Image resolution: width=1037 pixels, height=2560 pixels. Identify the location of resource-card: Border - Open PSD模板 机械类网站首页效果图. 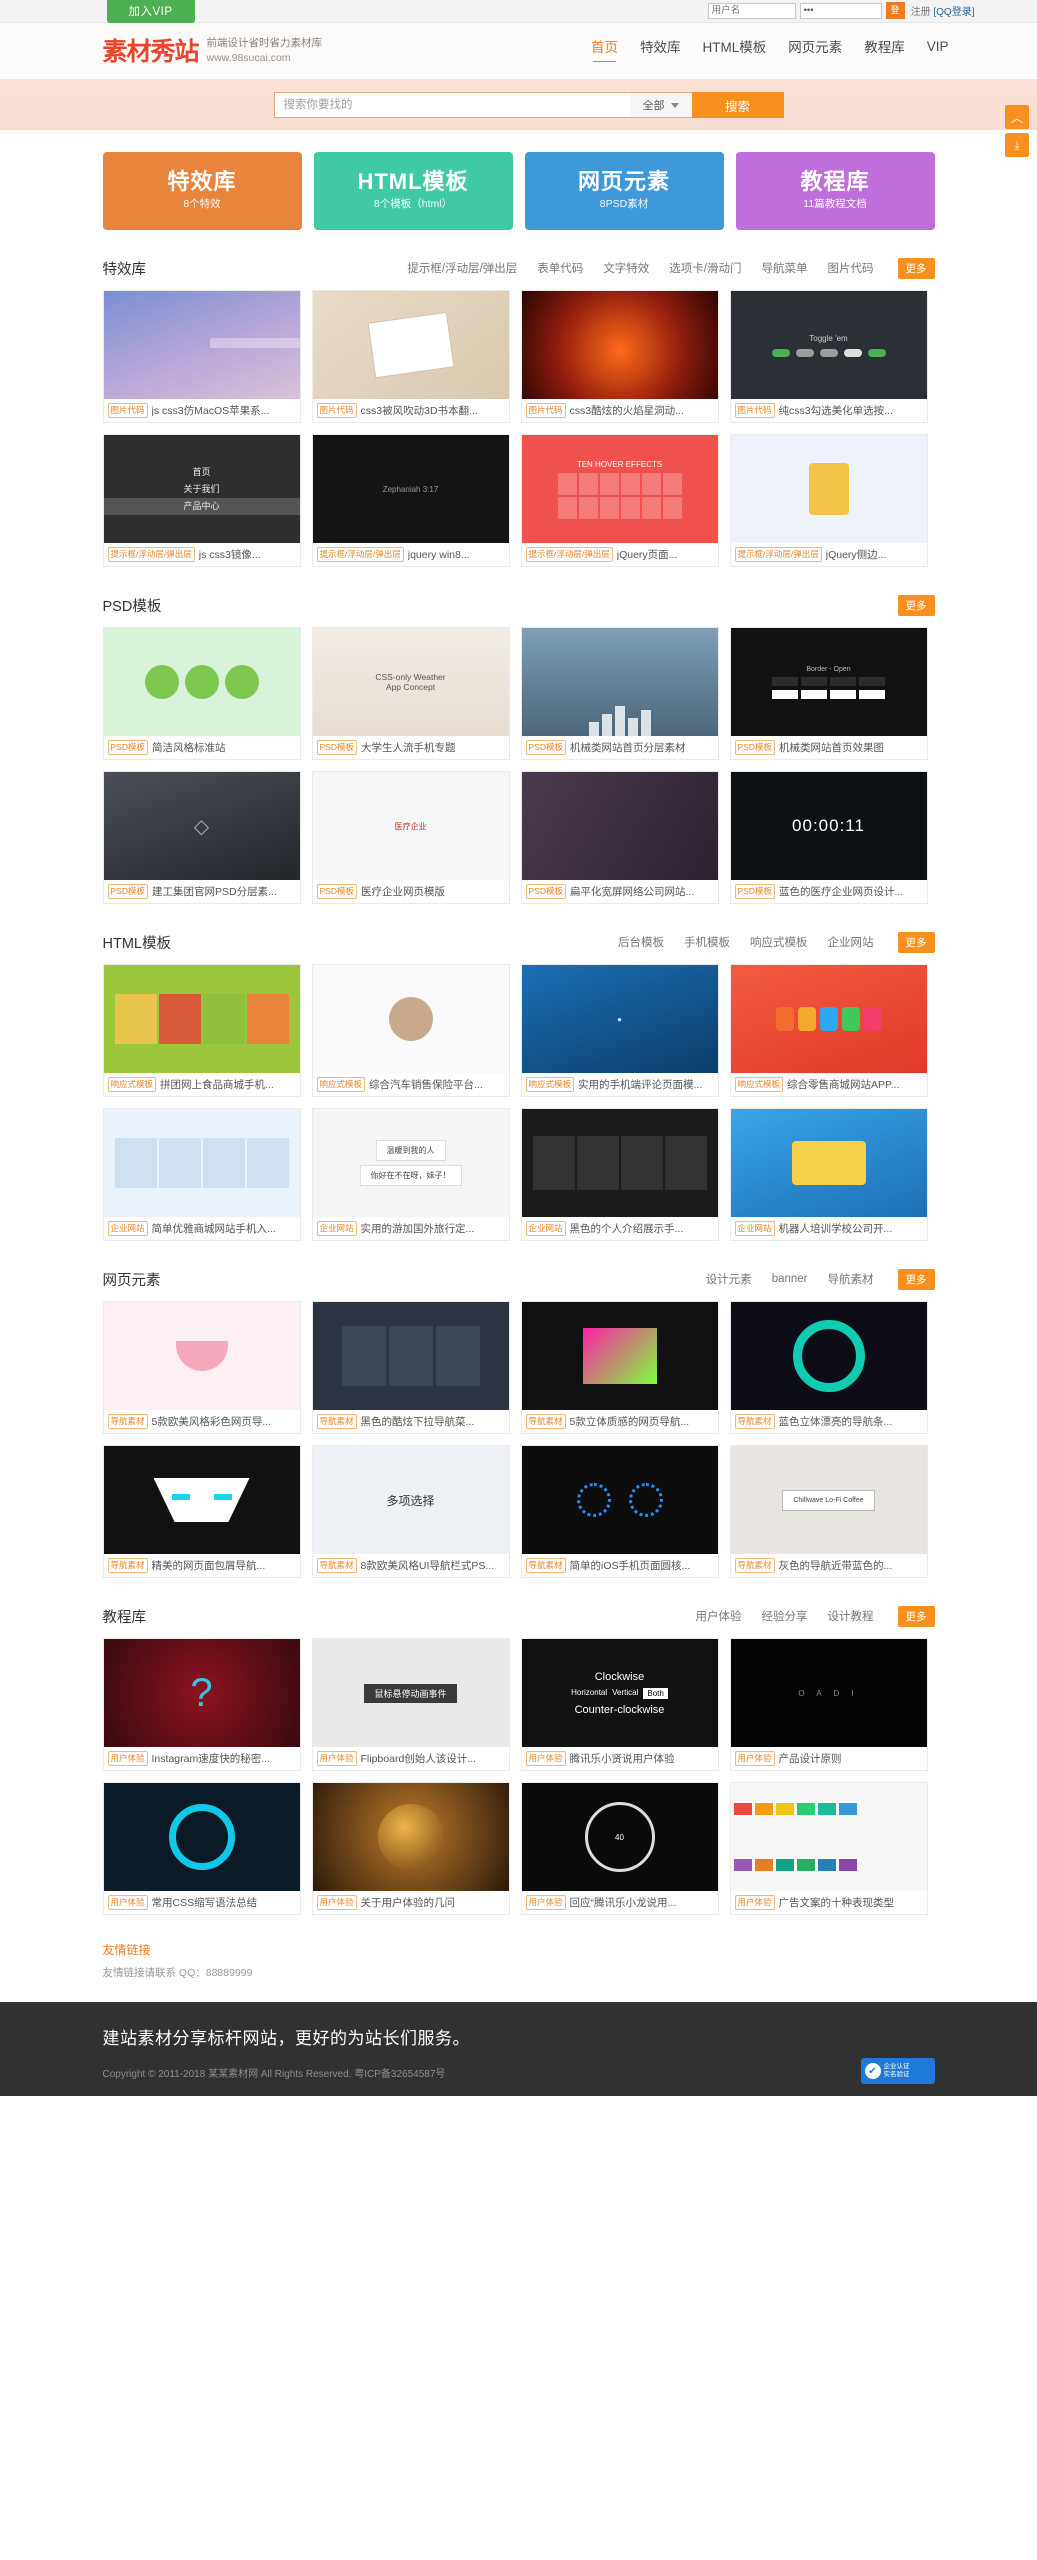
(828, 693).